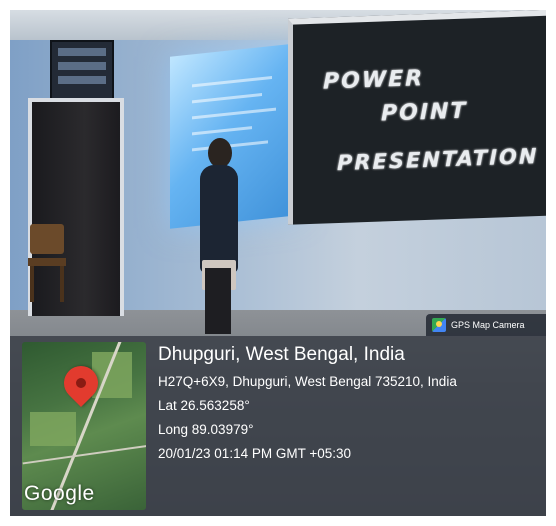 The height and width of the screenshot is (526, 556). I want to click on map-attribution: Google, so click(59, 493).